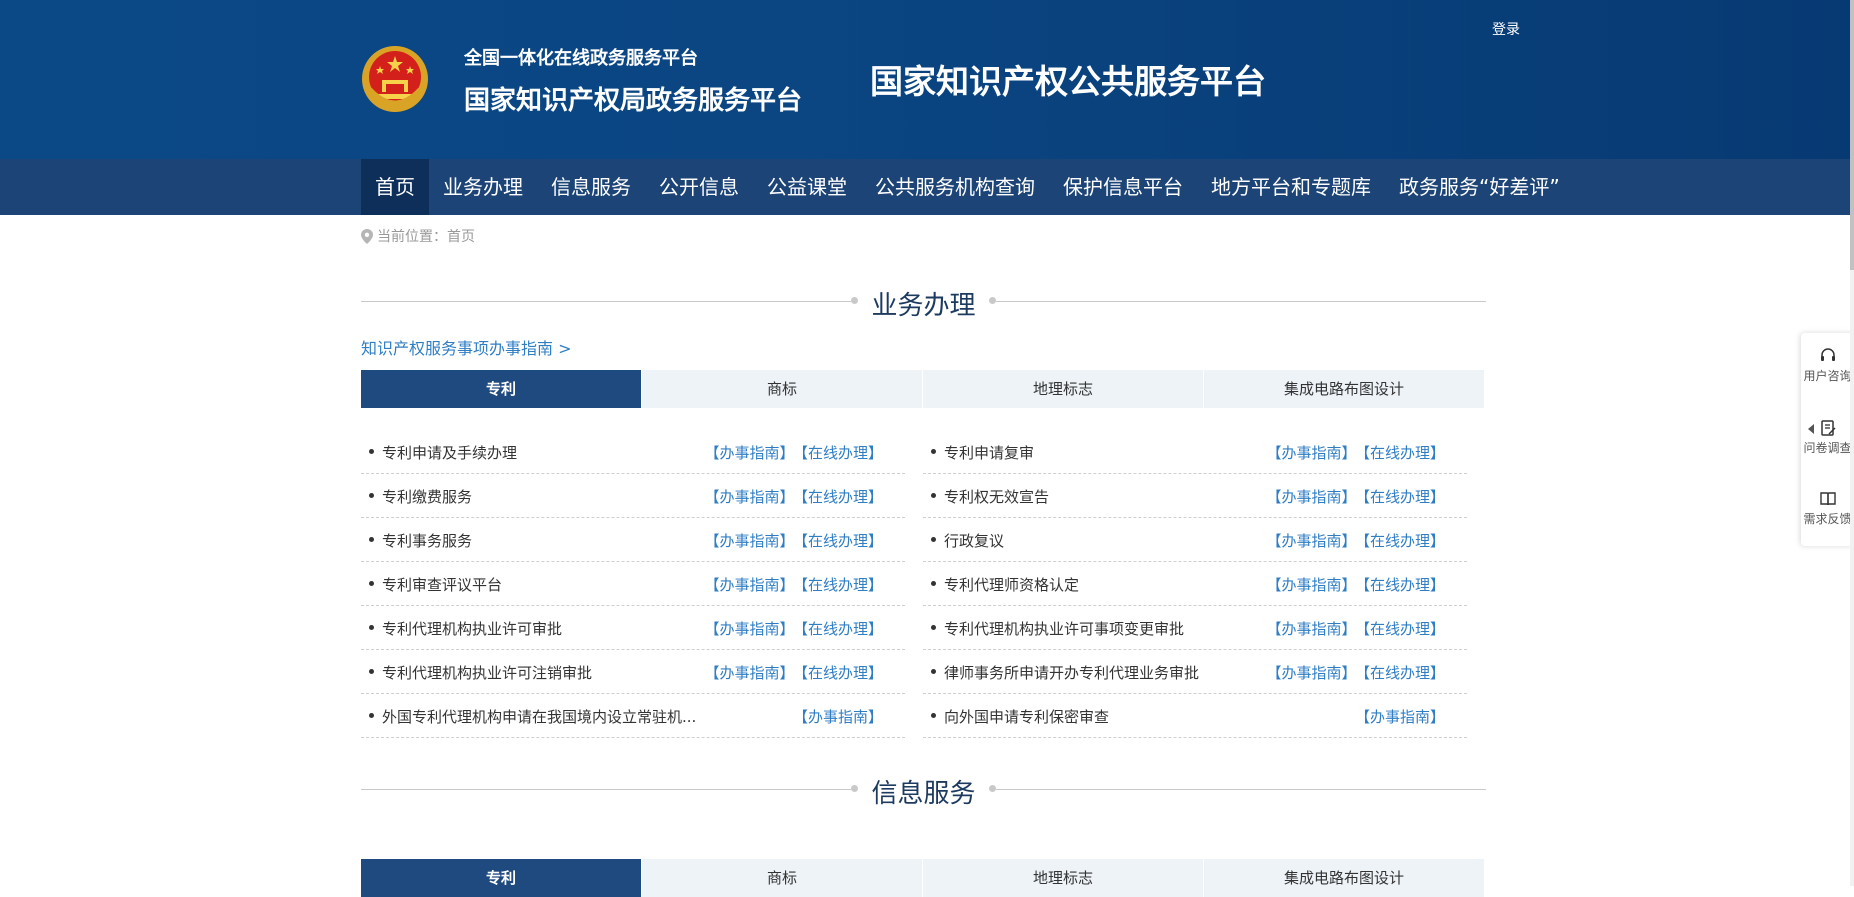 The height and width of the screenshot is (897, 1854). What do you see at coordinates (1811, 429) in the screenshot?
I see `collapse-caret-icon` at bounding box center [1811, 429].